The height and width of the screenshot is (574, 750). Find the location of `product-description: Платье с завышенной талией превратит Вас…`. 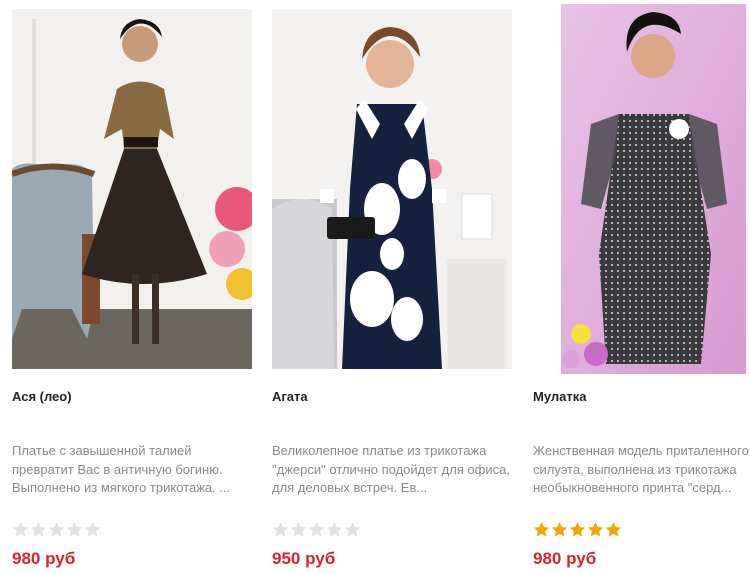

product-description: Платье с завышенной талией превратит Вас… is located at coordinates (121, 469).